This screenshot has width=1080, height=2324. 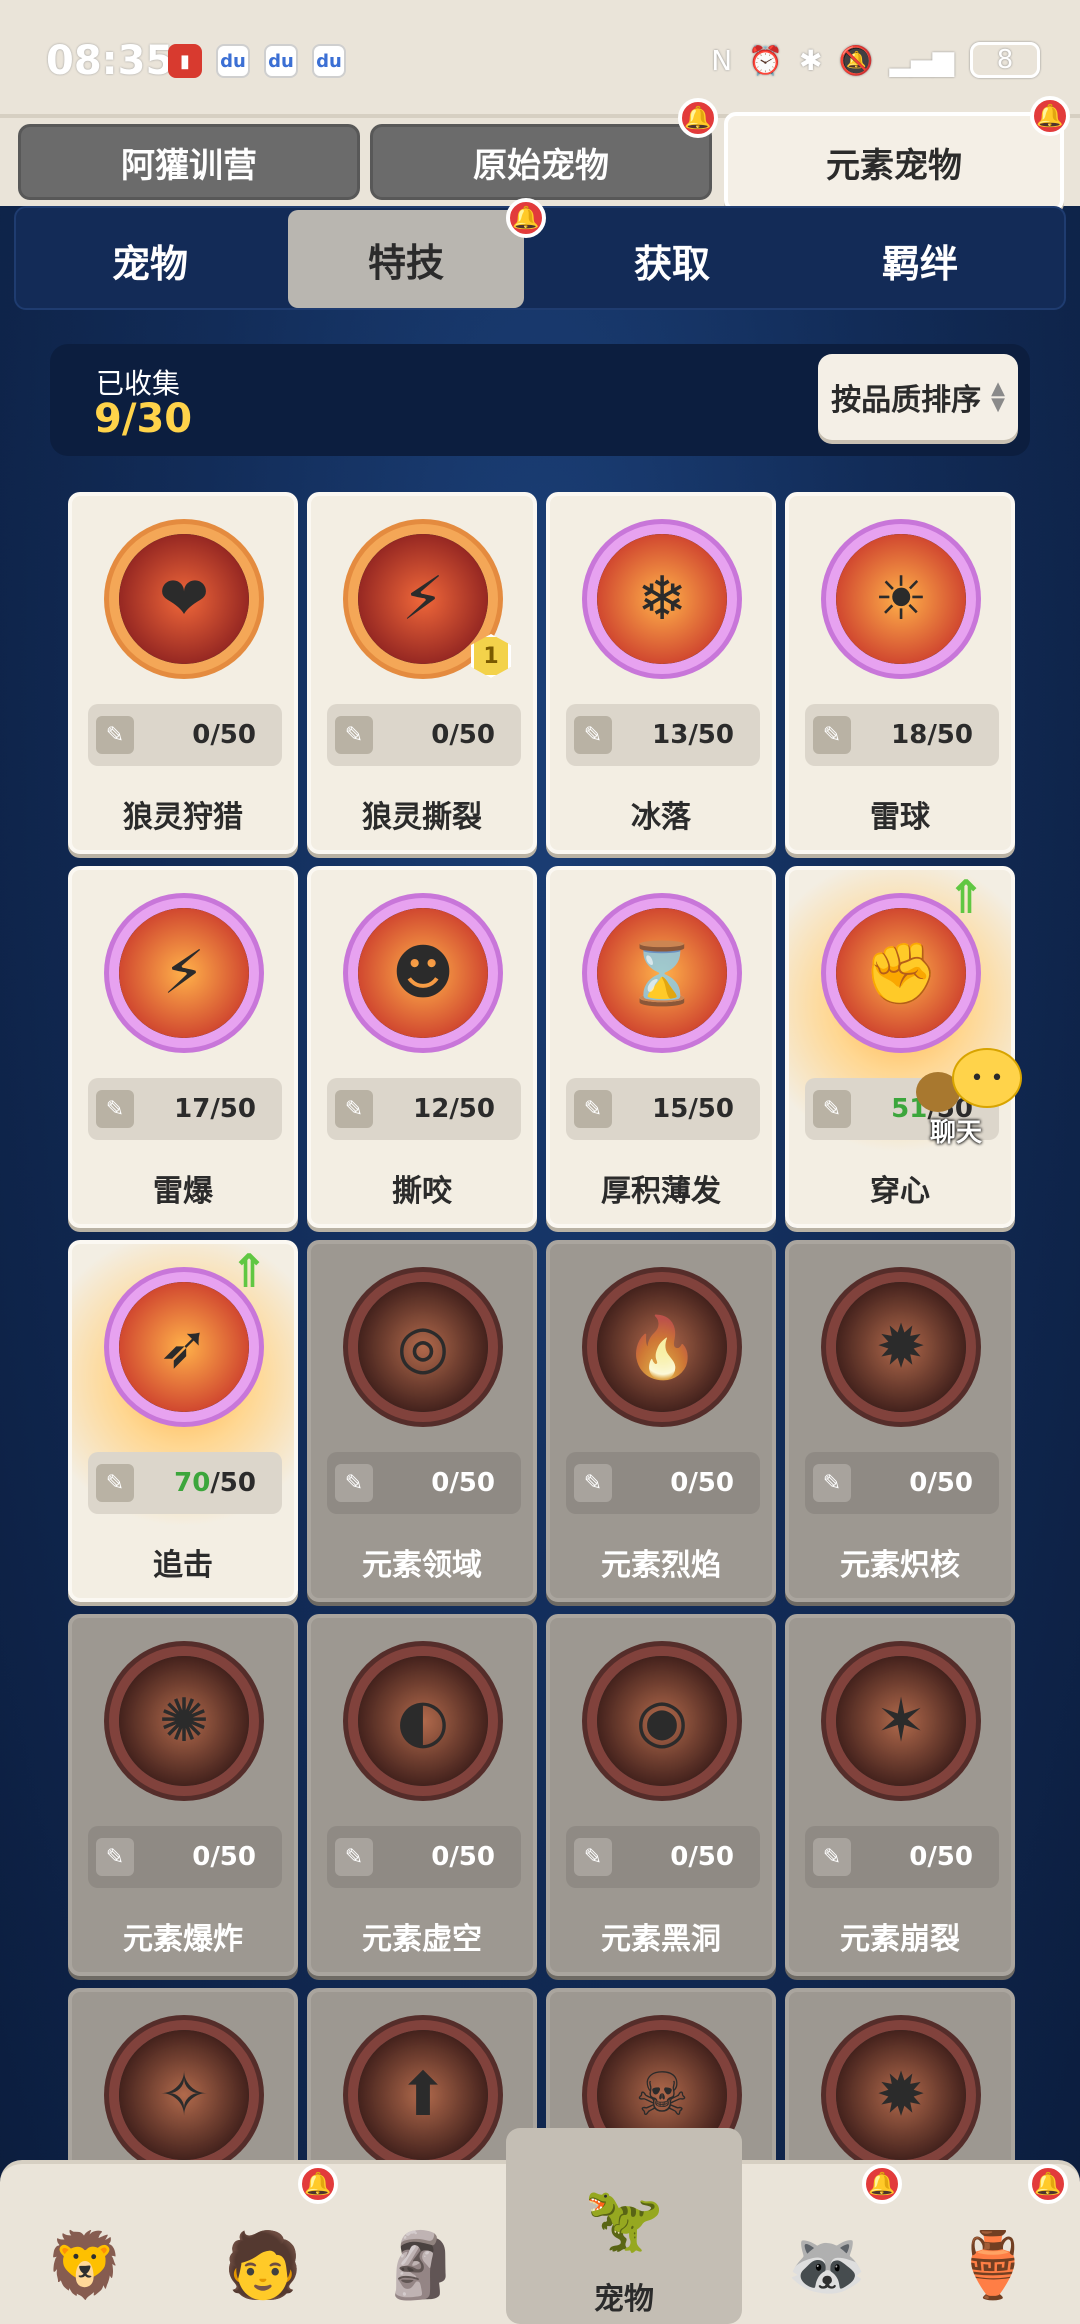 I want to click on skill-card: ✹ ✎ 0/50 元素炽核, so click(x=900, y=1421).